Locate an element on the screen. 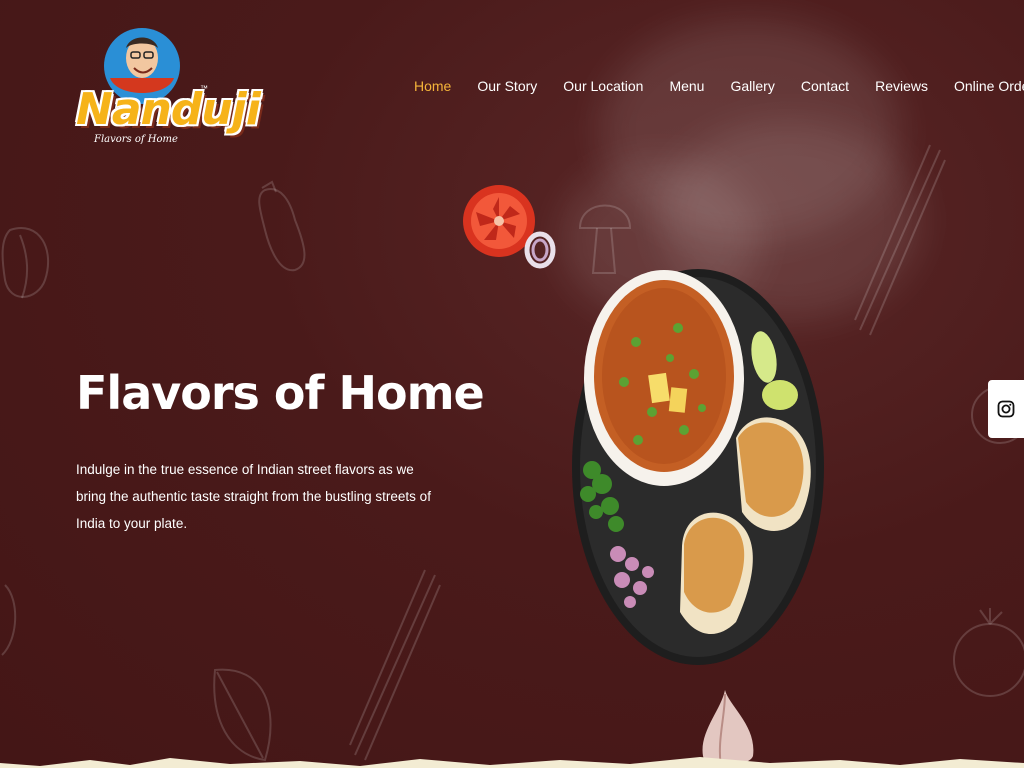  brand-logo: Nanduji ™ Flavors of Home is located at coordinates (167, 90).